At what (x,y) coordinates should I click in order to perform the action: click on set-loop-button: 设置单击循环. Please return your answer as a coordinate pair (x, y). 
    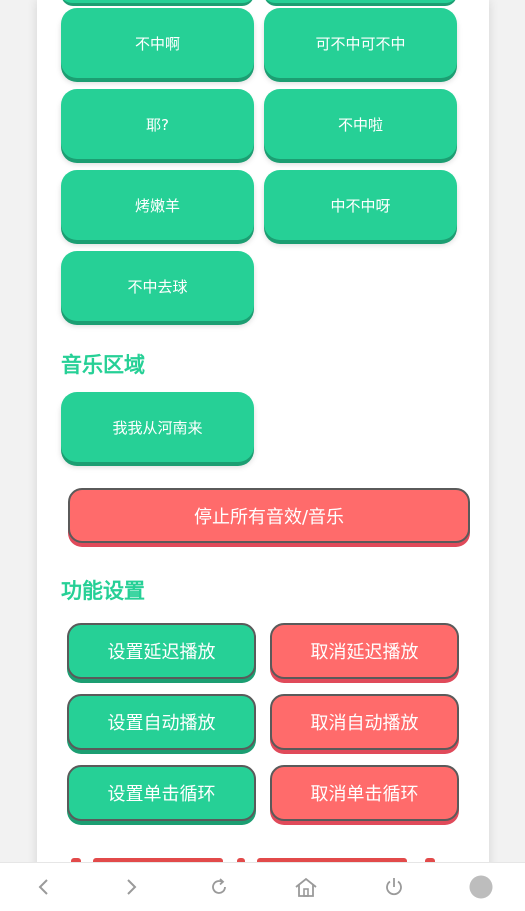
    Looking at the image, I should click on (161, 793).